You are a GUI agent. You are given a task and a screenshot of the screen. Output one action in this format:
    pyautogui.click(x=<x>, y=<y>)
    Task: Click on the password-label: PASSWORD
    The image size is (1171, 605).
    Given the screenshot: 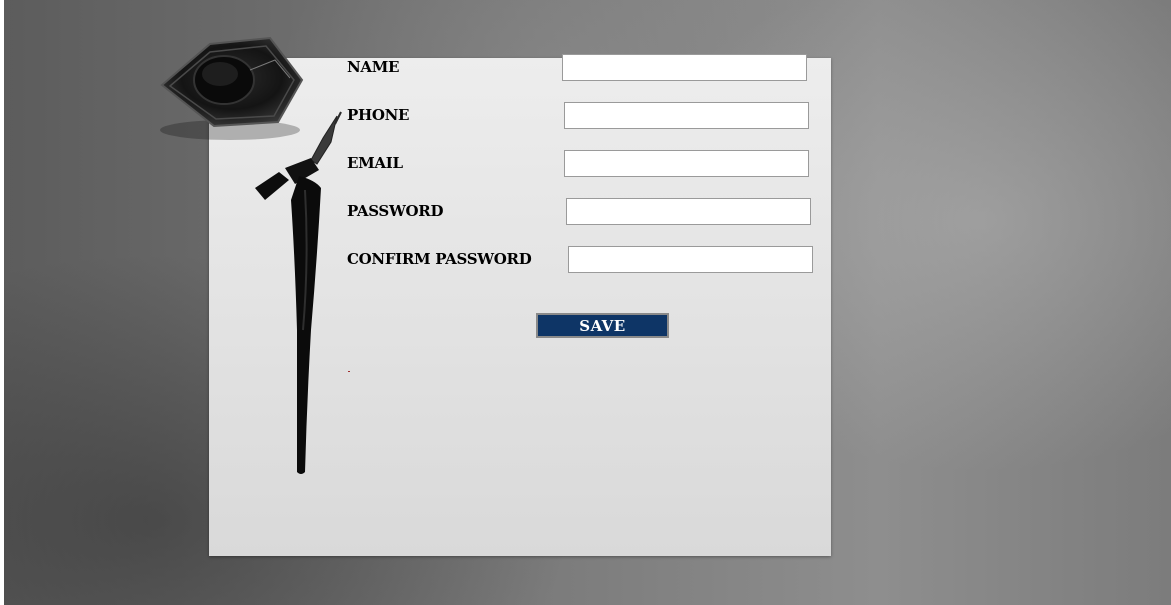 What is the action you would take?
    pyautogui.click(x=395, y=211)
    